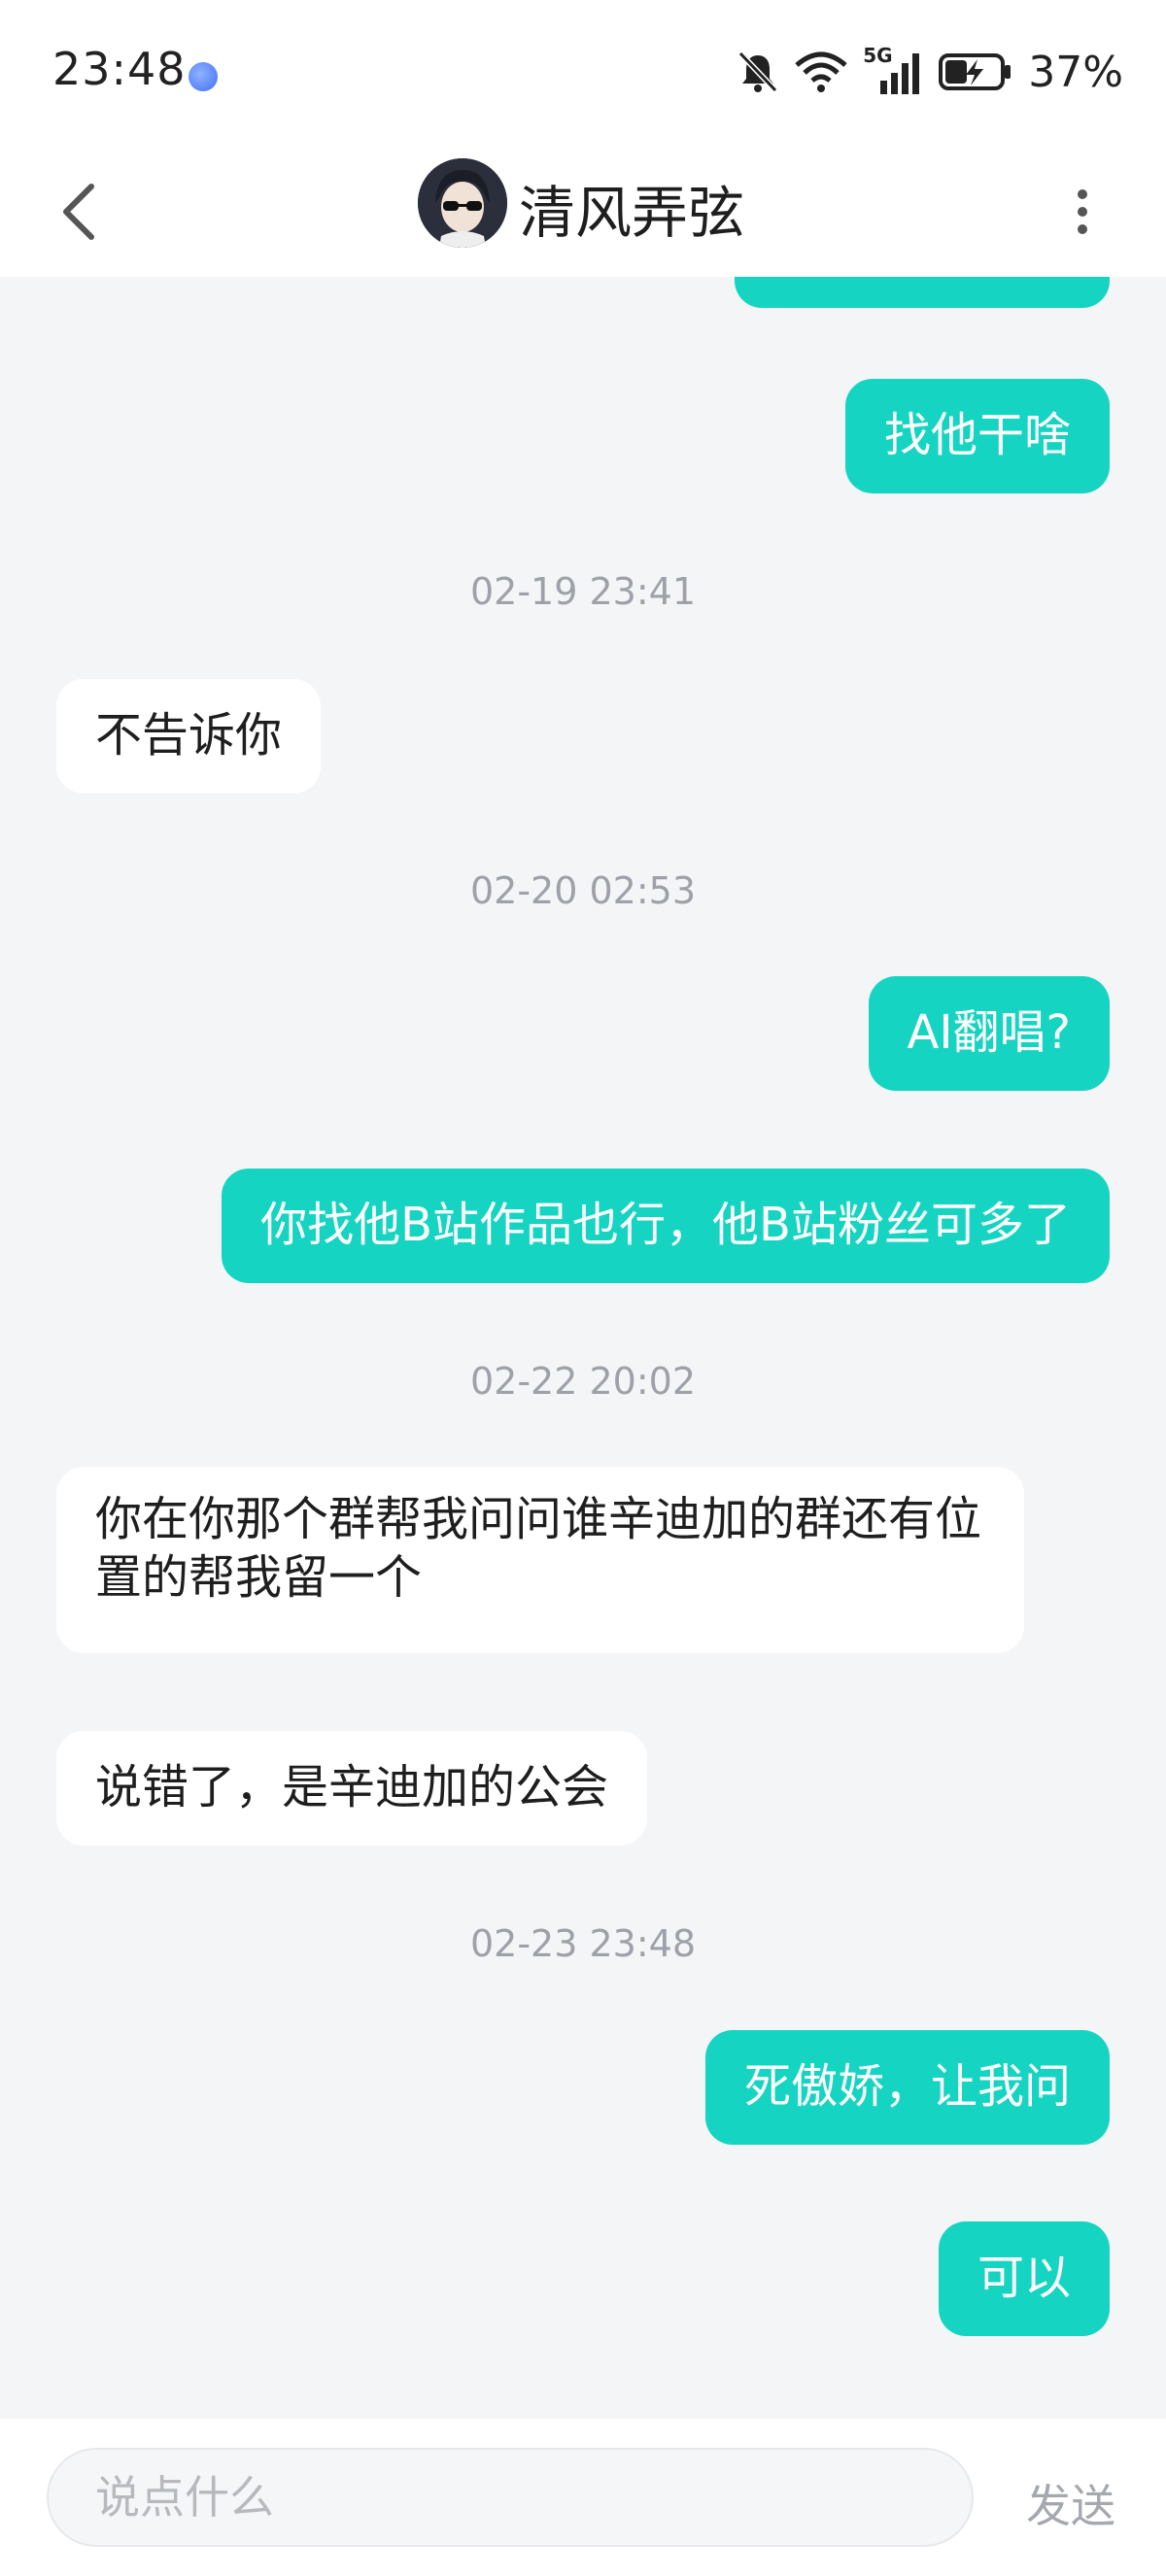  Describe the element at coordinates (582, 1943) in the screenshot. I see `message-timestamp: 02-23 23:48` at that location.